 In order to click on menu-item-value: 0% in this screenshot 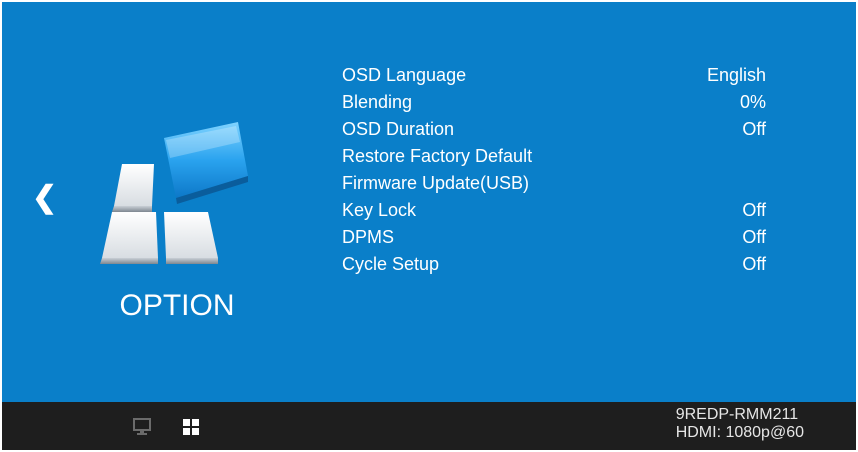, I will do `click(752, 102)`.